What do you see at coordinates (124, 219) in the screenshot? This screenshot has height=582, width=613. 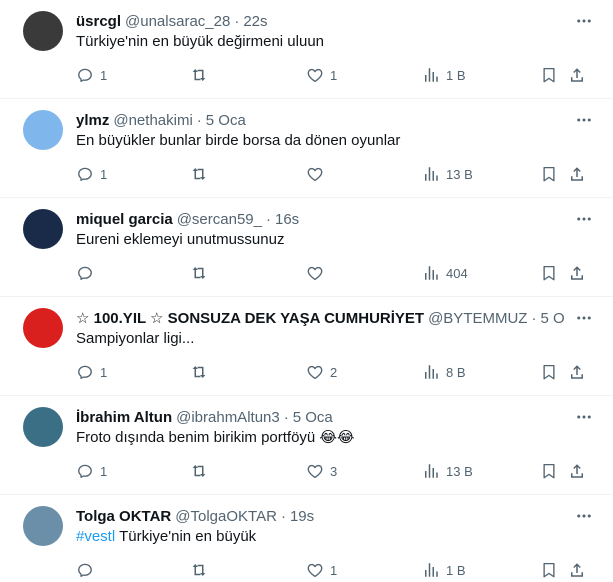 I see `author-name: miquel garcia` at bounding box center [124, 219].